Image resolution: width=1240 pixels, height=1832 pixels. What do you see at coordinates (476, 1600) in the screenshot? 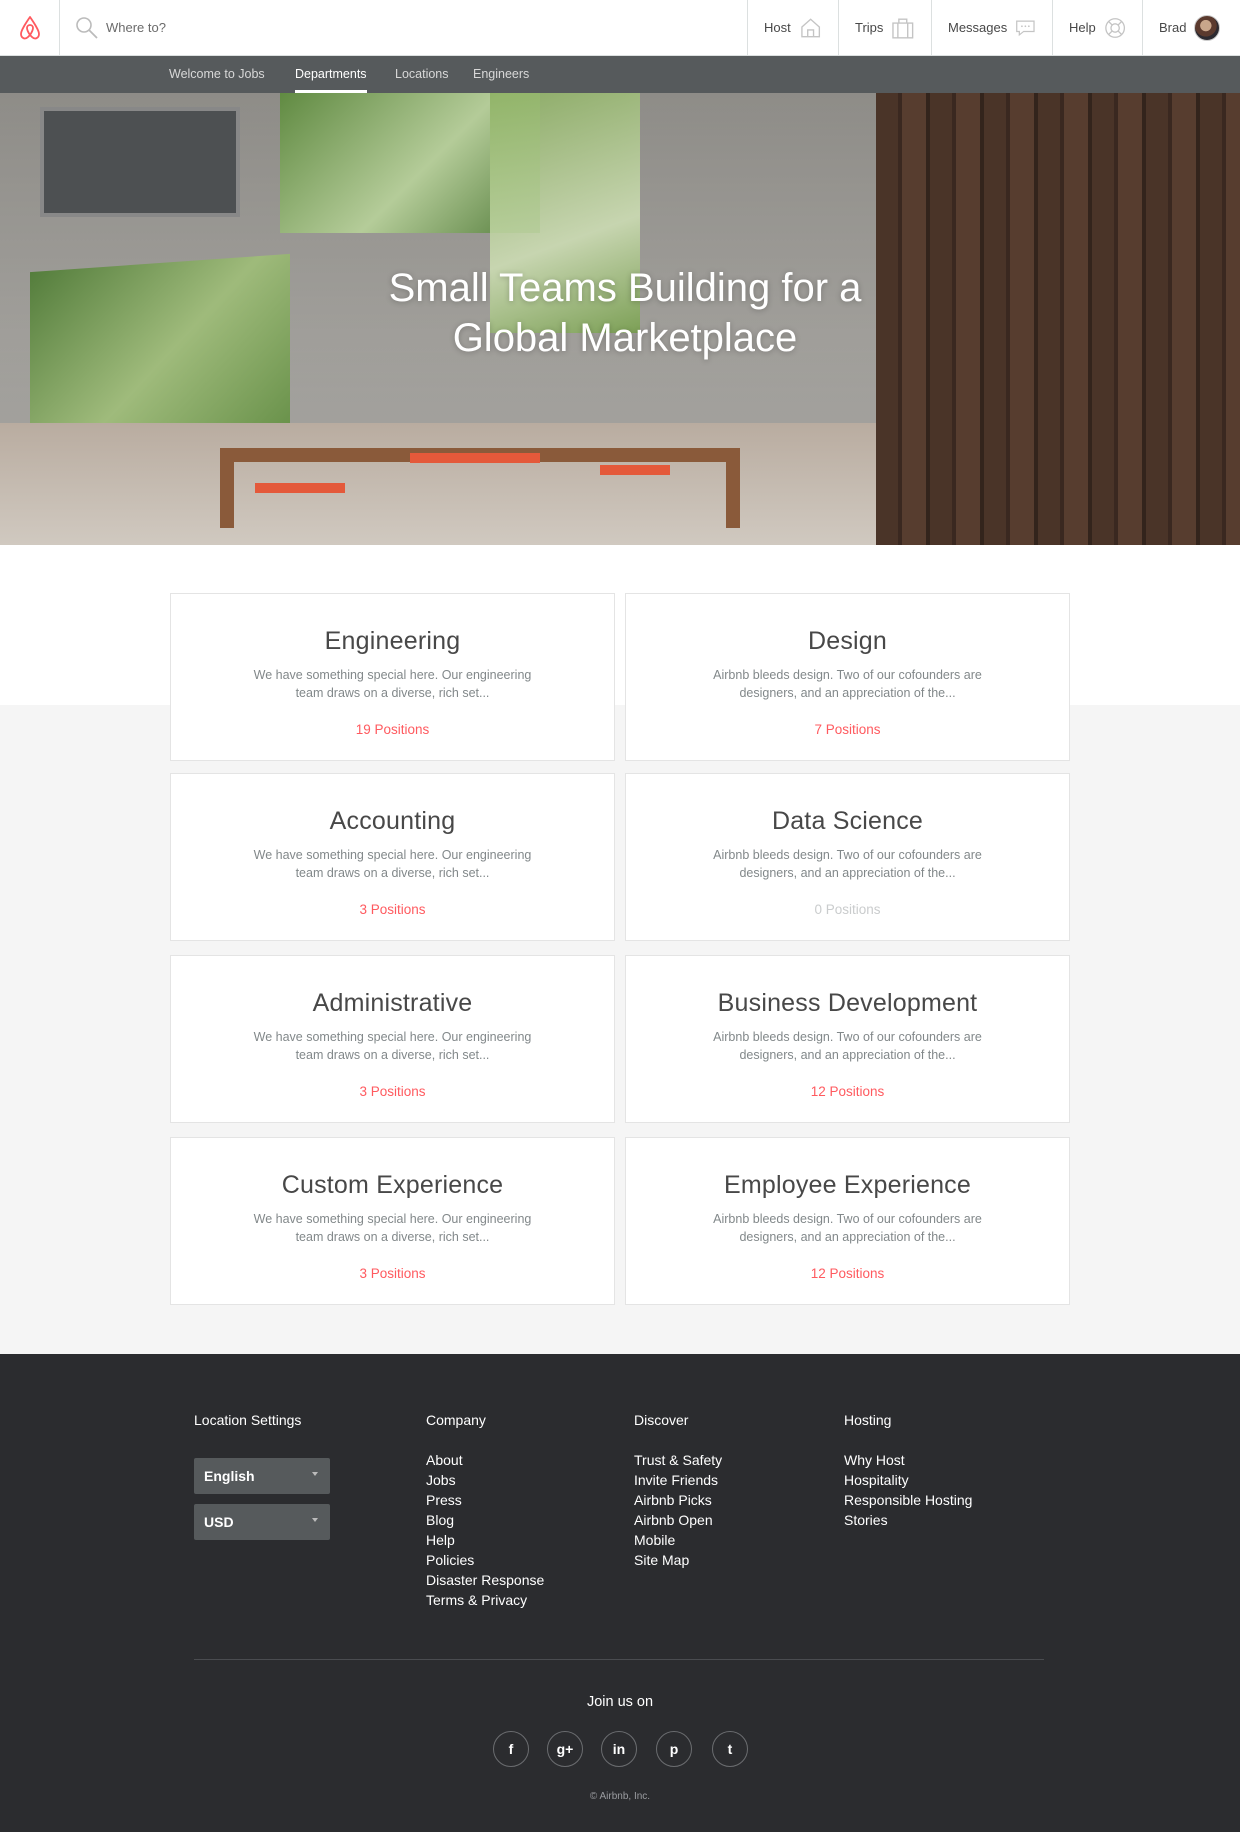
I see `footer-link-terms-privacy: Terms & Privacy` at bounding box center [476, 1600].